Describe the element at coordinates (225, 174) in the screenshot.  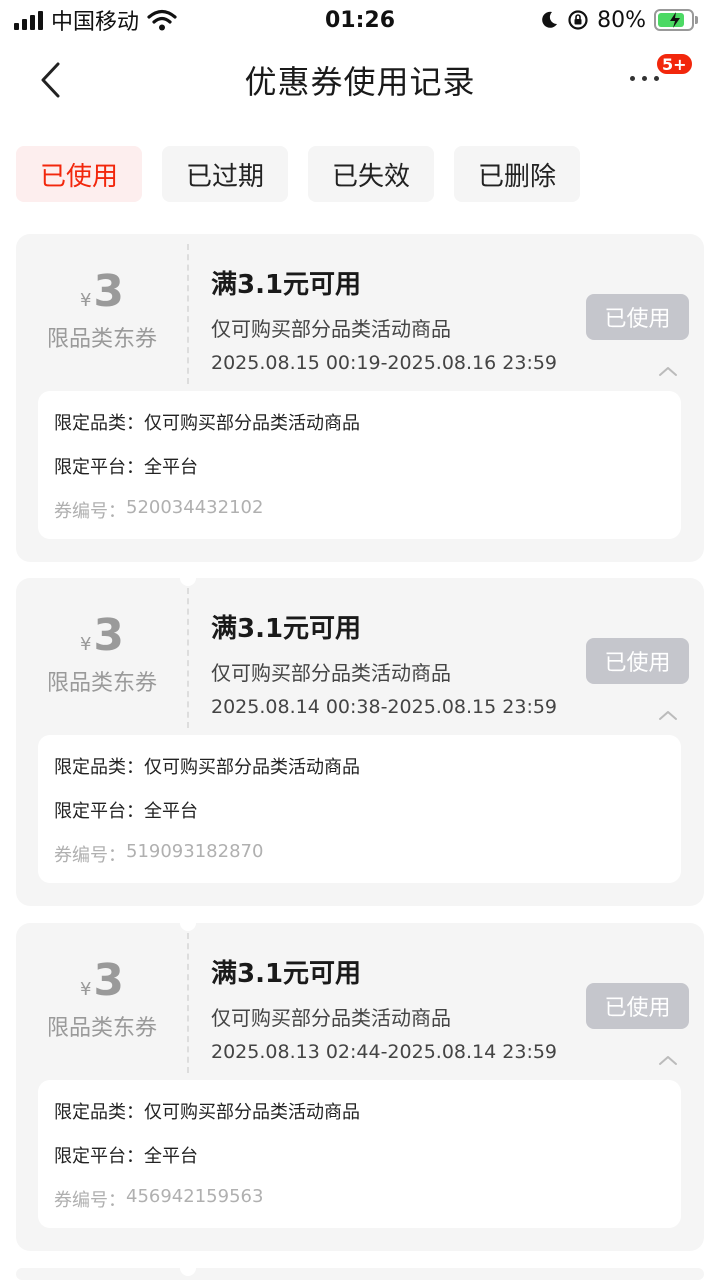
I see `tab-expired: 已过期` at that location.